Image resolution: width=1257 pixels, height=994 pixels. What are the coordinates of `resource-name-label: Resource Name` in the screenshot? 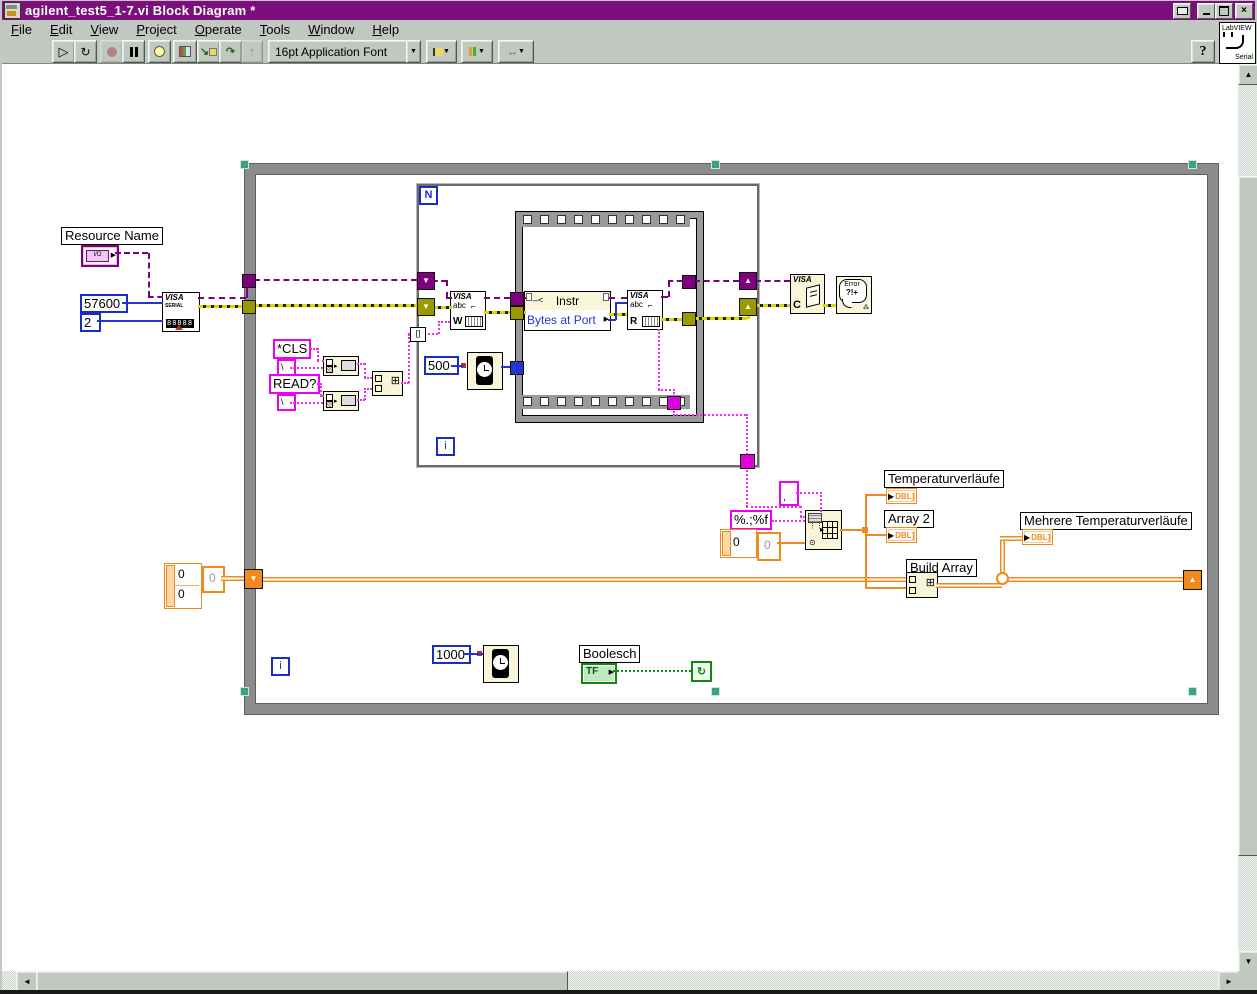 It's located at (112, 236).